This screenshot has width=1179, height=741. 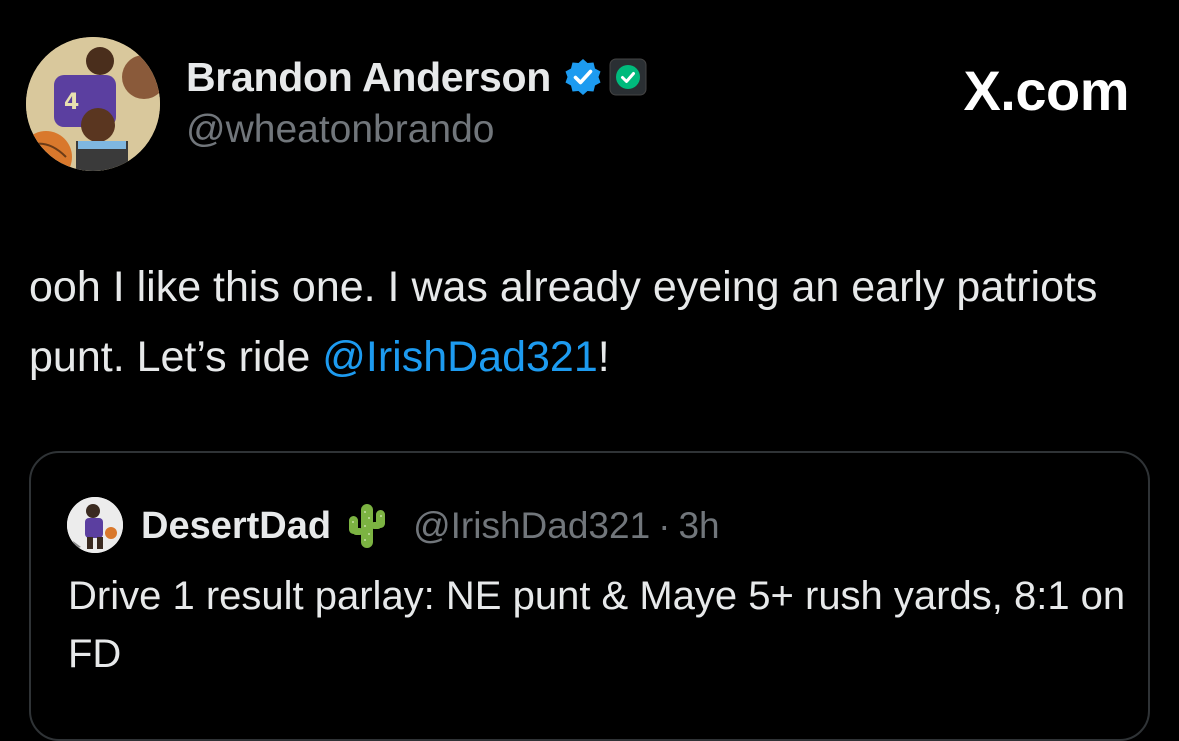 What do you see at coordinates (531, 526) in the screenshot?
I see `quote-author-handle: @IrishDad321` at bounding box center [531, 526].